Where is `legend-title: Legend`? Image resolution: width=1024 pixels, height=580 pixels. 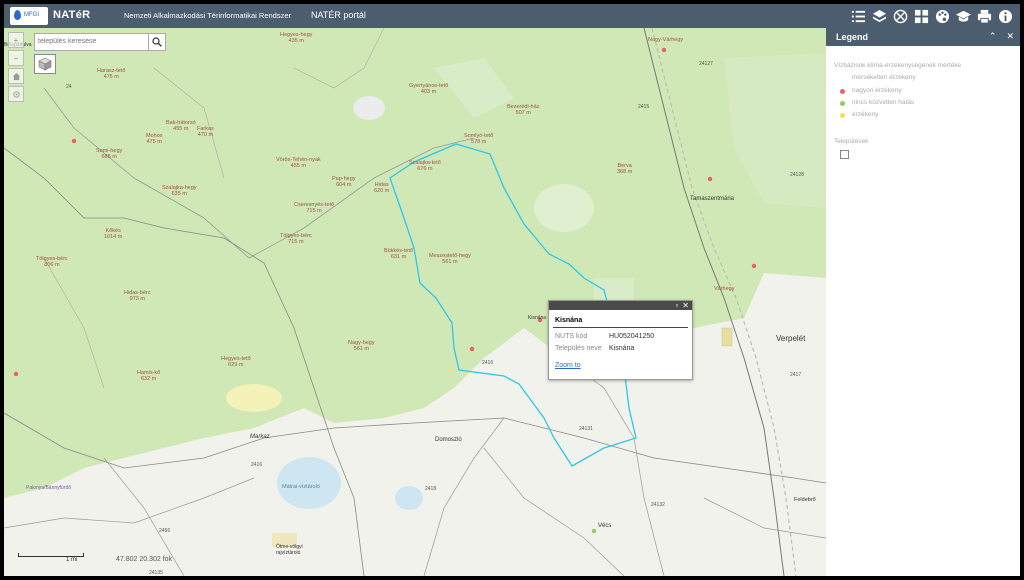
legend-title: Legend is located at coordinates (852, 37).